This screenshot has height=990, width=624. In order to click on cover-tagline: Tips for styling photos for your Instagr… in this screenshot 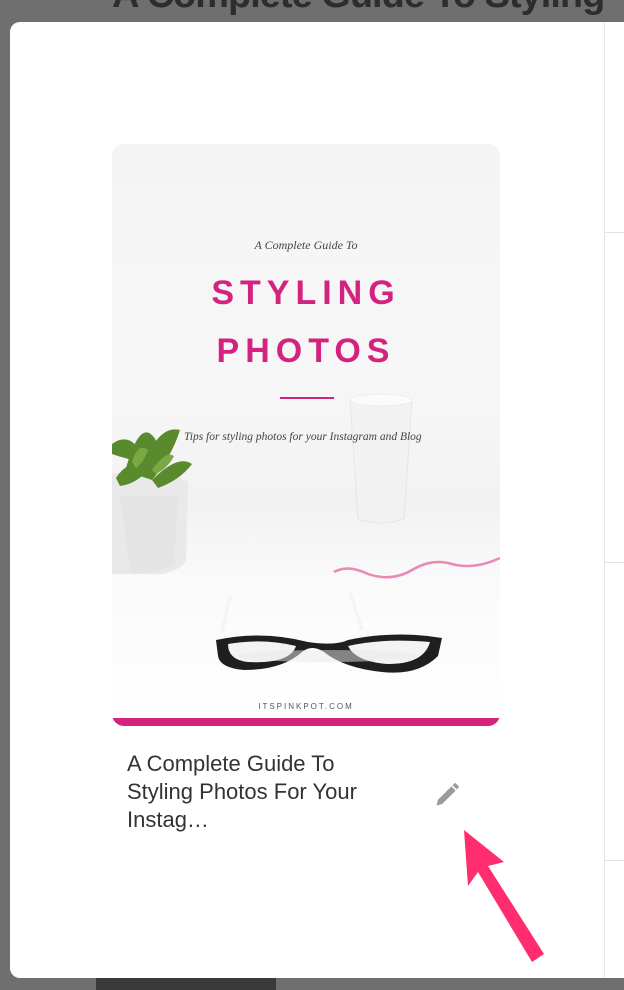, I will do `click(303, 437)`.